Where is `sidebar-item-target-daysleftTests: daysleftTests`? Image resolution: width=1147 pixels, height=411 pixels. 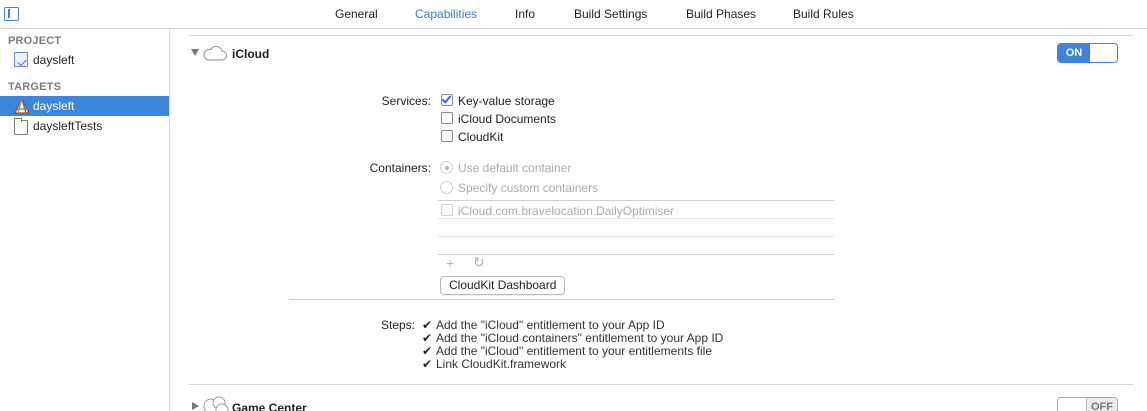 sidebar-item-target-daysleftTests: daysleftTests is located at coordinates (84, 126).